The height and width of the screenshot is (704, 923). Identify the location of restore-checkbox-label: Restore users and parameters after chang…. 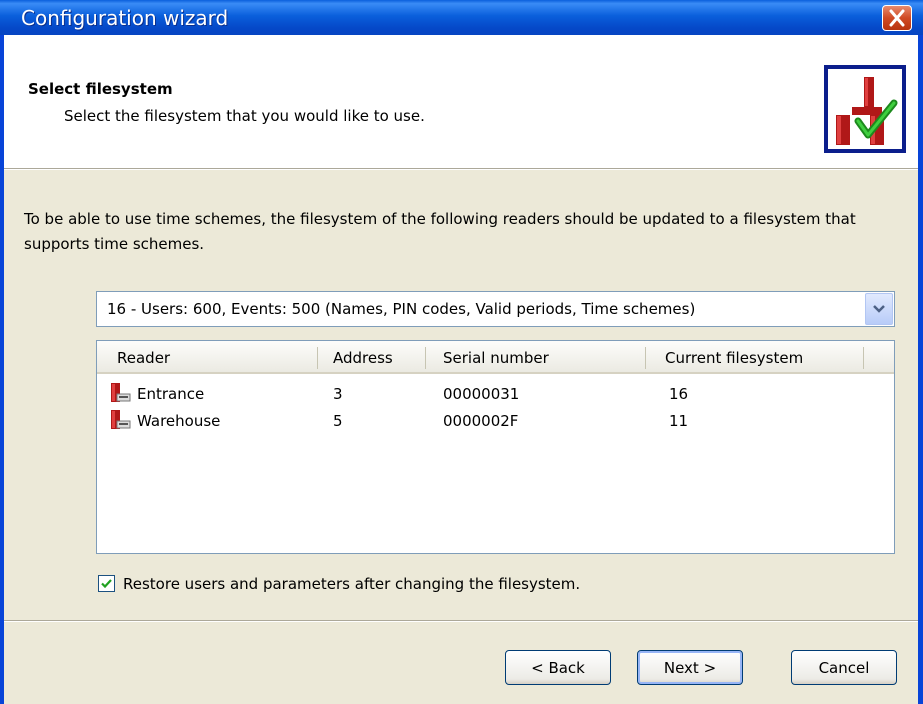
(351, 584).